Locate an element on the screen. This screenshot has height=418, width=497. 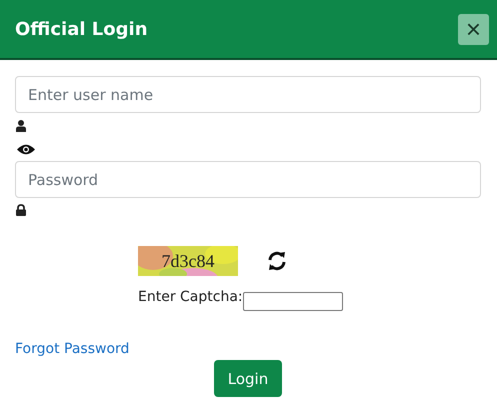
password-field: Password is located at coordinates (248, 179).